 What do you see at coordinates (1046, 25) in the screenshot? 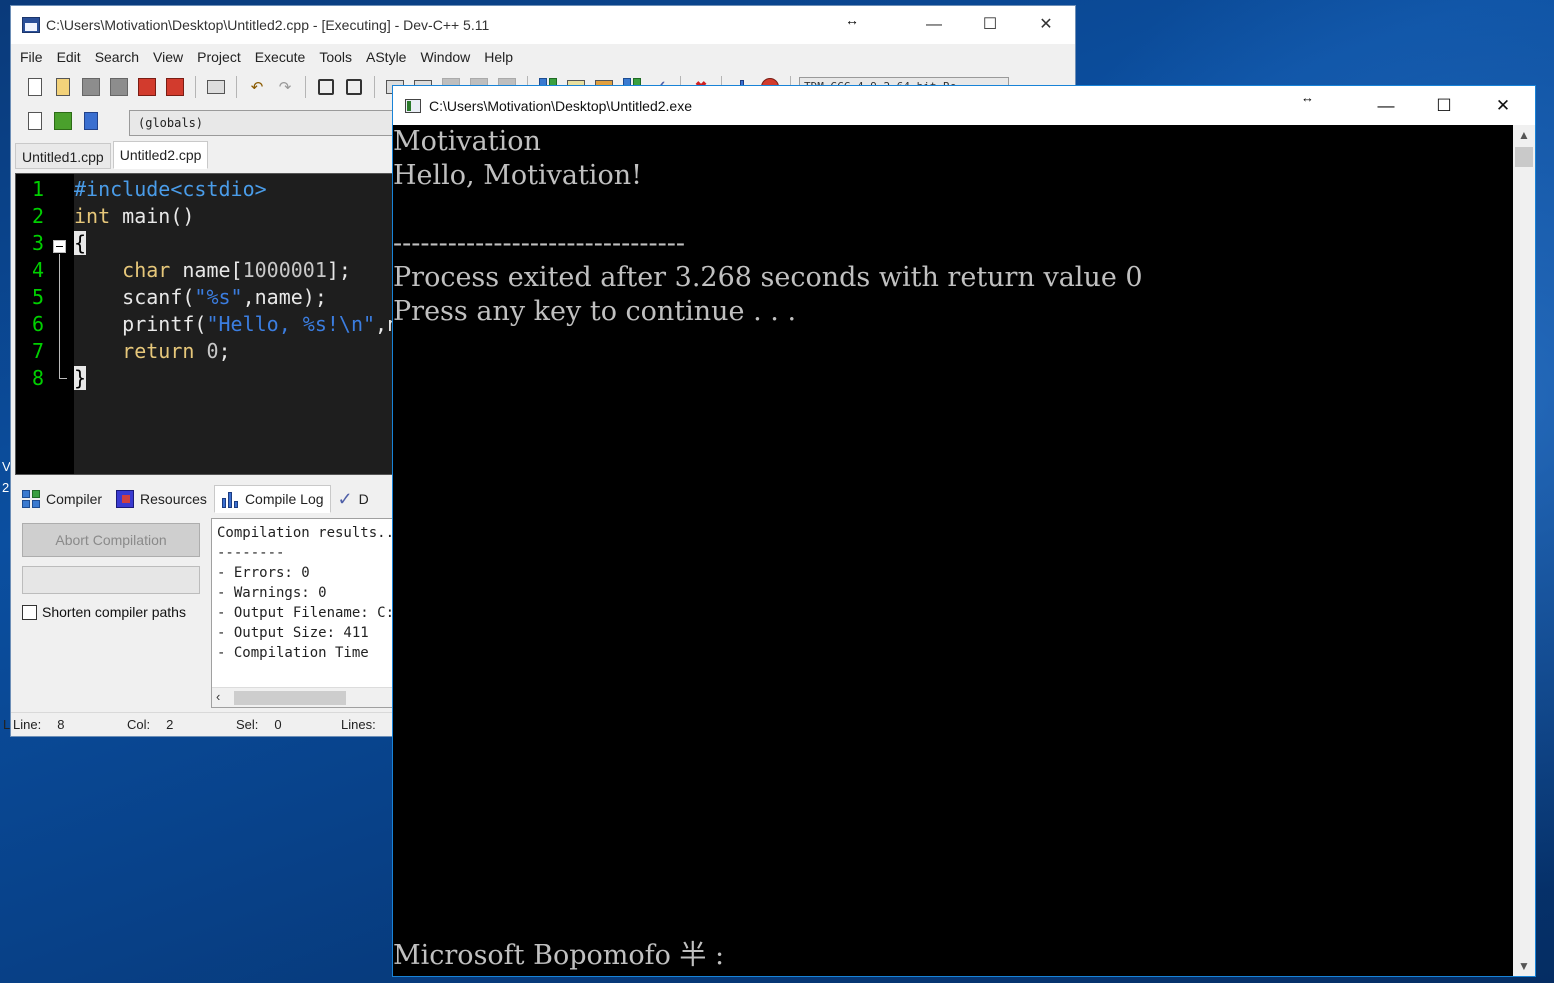
I see `close-button: ✕` at bounding box center [1046, 25].